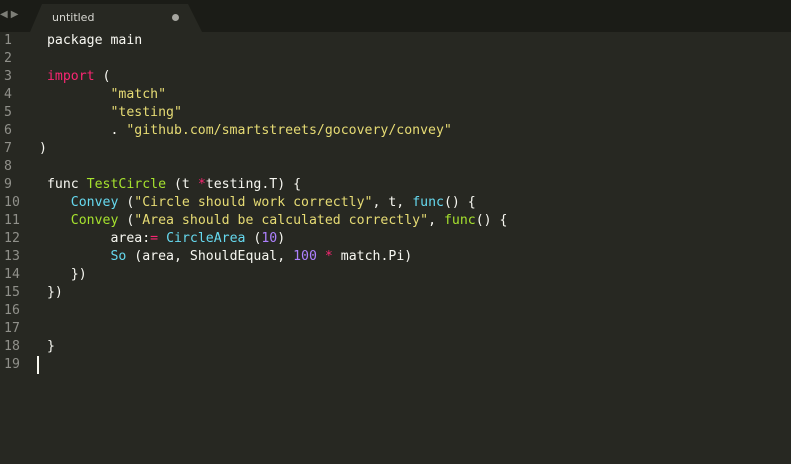 Image resolution: width=791 pixels, height=464 pixels. Describe the element at coordinates (154, 238) in the screenshot. I see `code-token: =` at that location.